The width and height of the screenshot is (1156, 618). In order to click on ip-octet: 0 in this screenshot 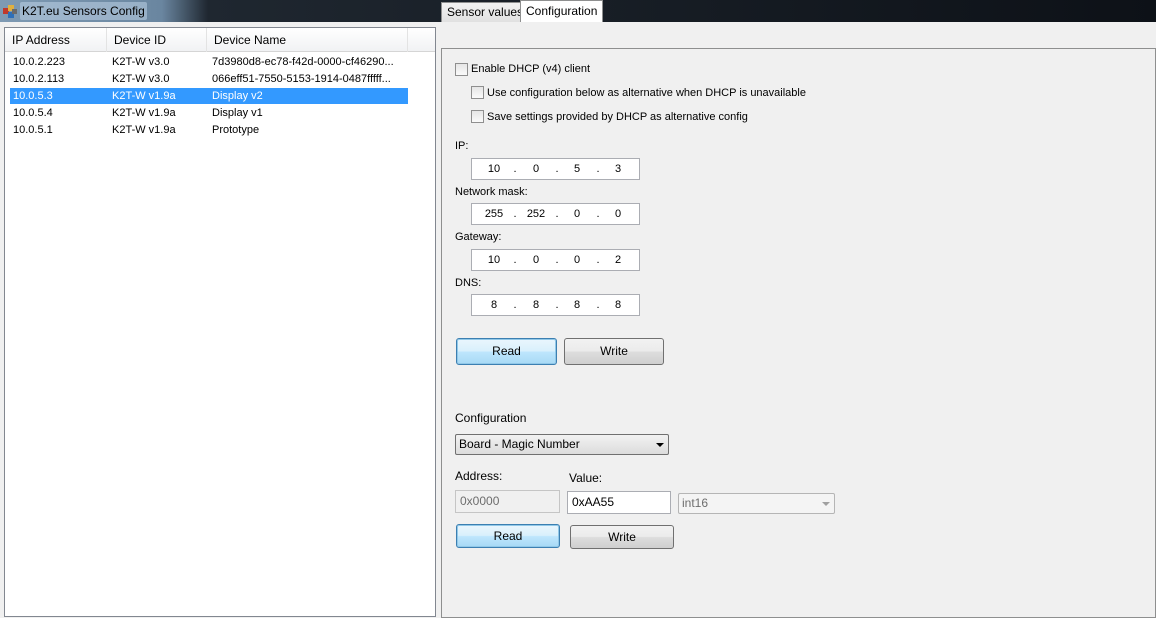, I will do `click(536, 169)`.